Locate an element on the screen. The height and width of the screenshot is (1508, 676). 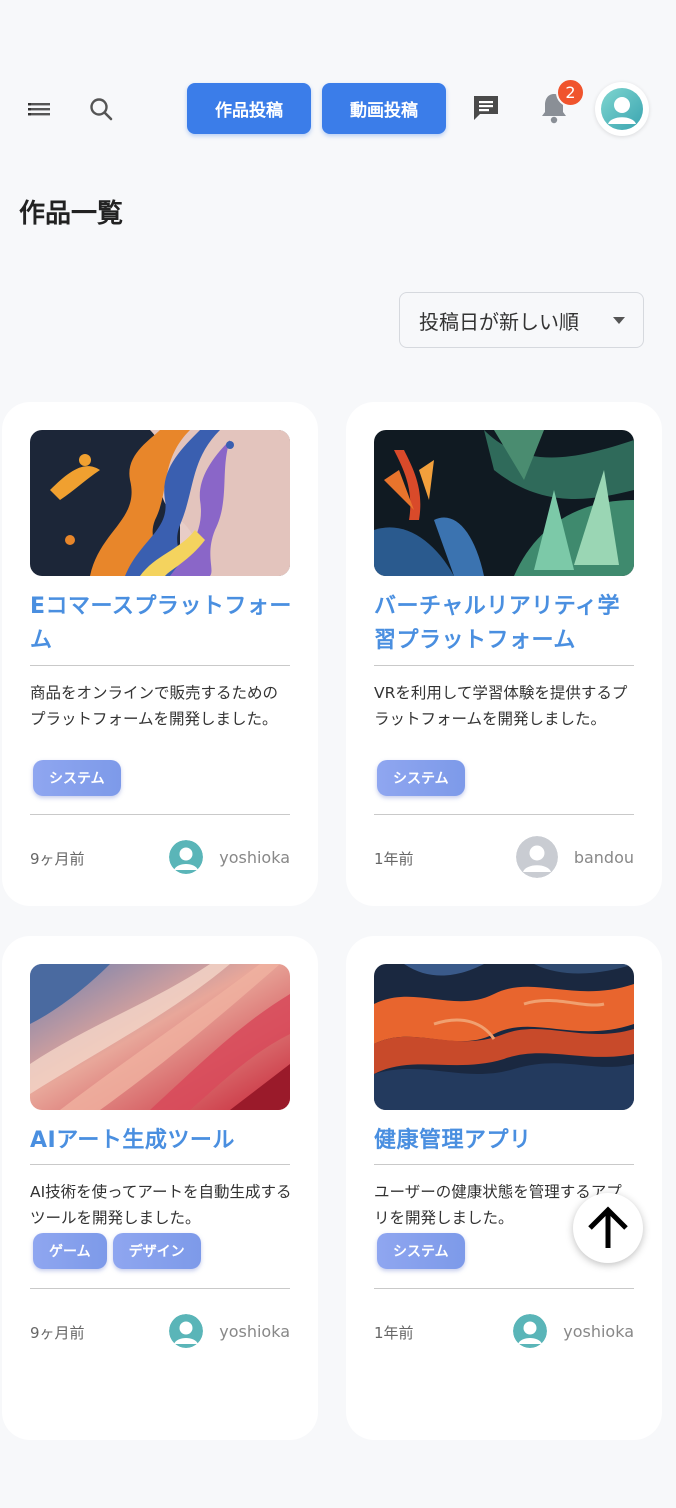
post-work-button: 作品投稿 is located at coordinates (249, 108).